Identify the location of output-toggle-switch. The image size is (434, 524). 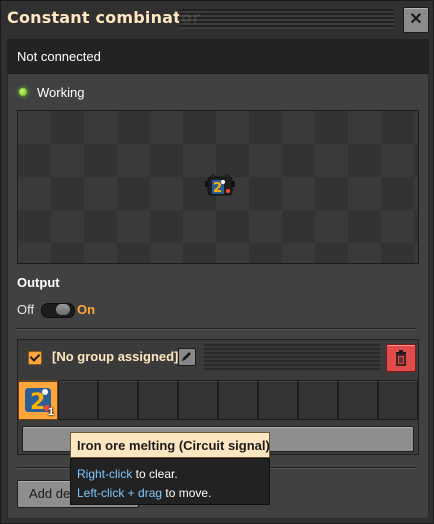
(58, 310).